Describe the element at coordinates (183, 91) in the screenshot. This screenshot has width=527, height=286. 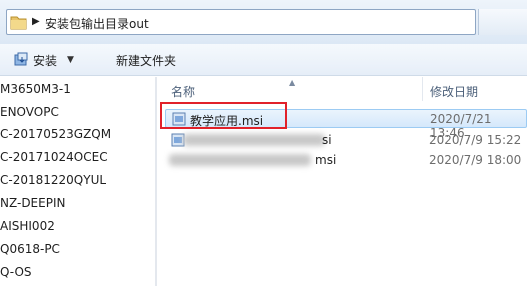
I see `column-name-header: 名称` at that location.